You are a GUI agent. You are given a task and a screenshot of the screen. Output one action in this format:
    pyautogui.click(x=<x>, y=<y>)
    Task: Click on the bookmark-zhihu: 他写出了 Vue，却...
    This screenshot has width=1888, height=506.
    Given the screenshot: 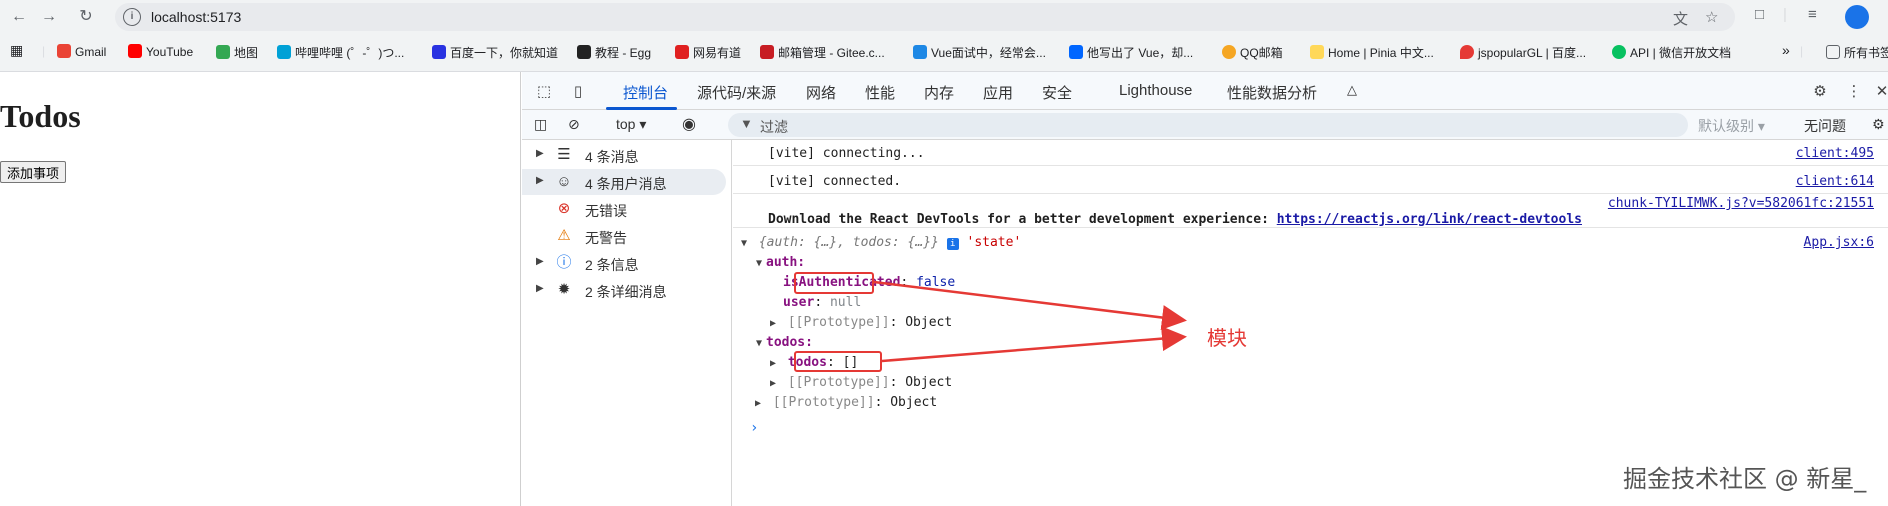 What is the action you would take?
    pyautogui.click(x=1131, y=52)
    